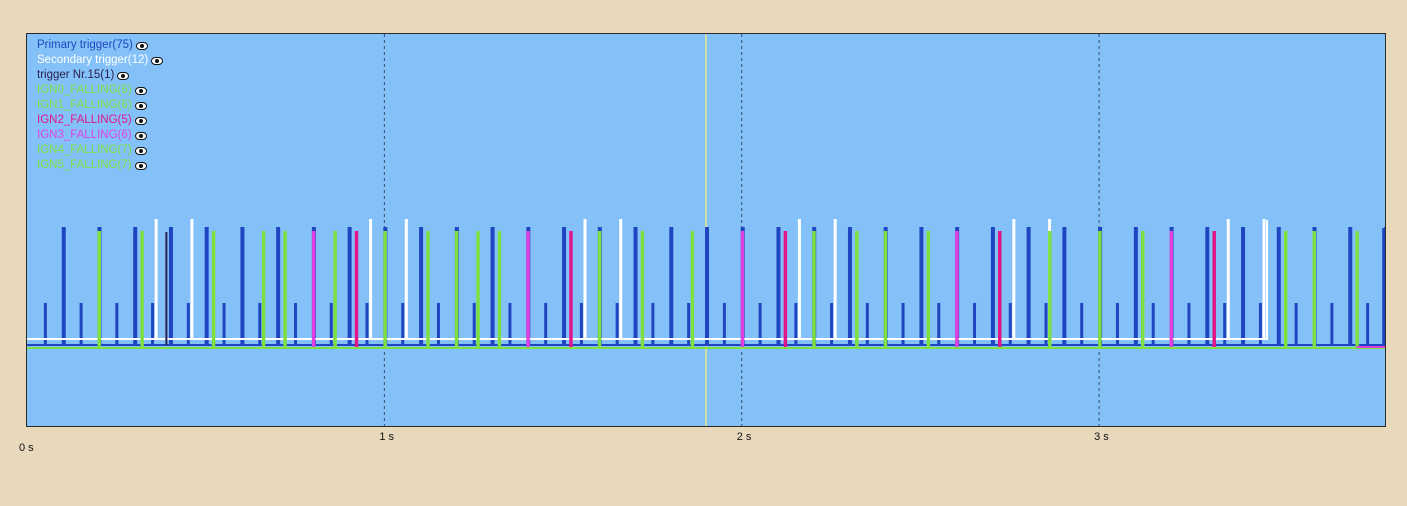  I want to click on legend-entry-5: IGN2_FALLING(5), so click(100, 120).